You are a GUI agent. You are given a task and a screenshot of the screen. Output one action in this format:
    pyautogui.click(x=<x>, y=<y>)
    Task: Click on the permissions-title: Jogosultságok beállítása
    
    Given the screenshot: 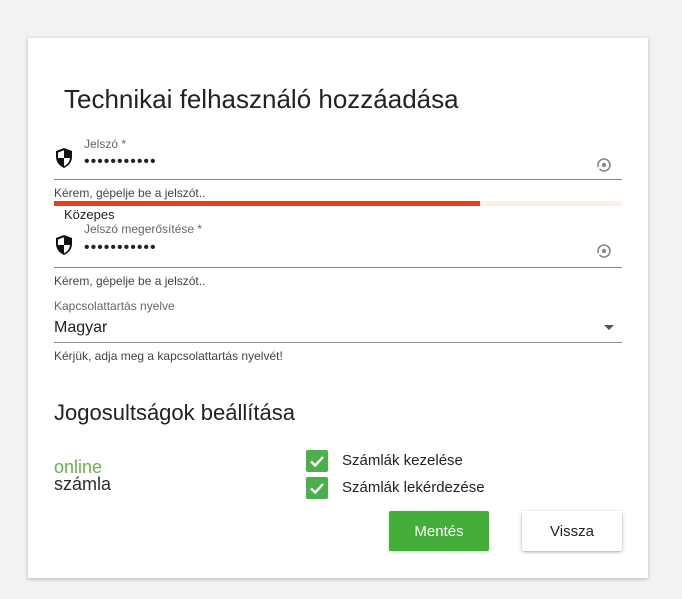 What is the action you would take?
    pyautogui.click(x=174, y=412)
    